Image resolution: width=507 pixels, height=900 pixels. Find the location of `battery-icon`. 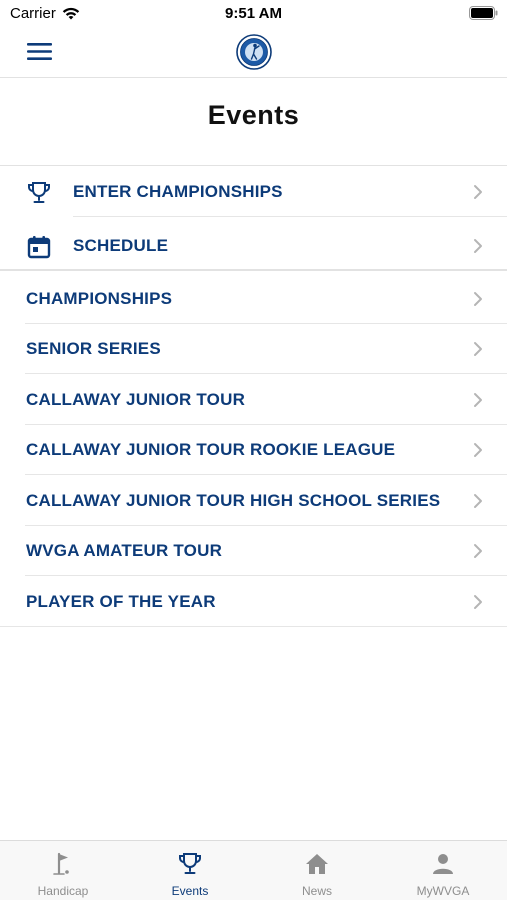

battery-icon is located at coordinates (483, 13).